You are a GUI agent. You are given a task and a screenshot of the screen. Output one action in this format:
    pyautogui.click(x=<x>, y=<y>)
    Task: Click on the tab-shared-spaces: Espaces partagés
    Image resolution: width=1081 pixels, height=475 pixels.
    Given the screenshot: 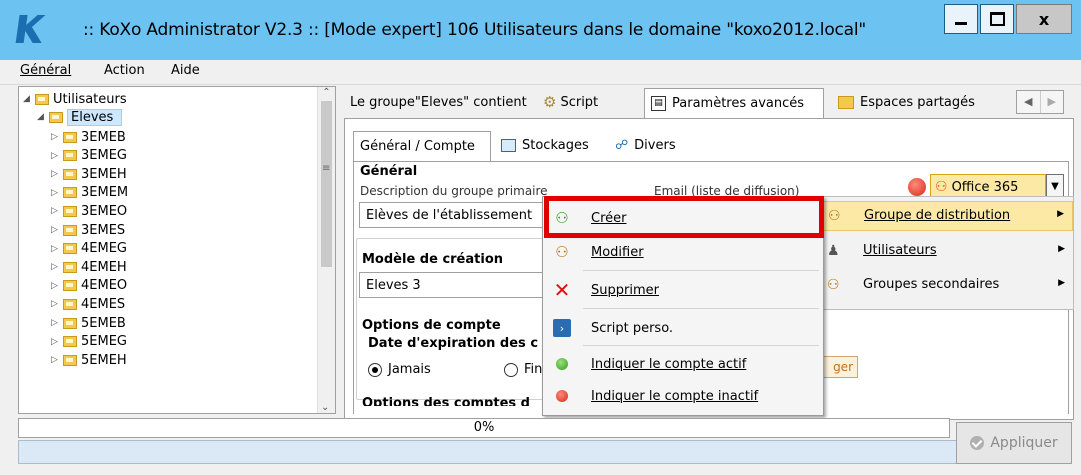 What is the action you would take?
    pyautogui.click(x=906, y=102)
    